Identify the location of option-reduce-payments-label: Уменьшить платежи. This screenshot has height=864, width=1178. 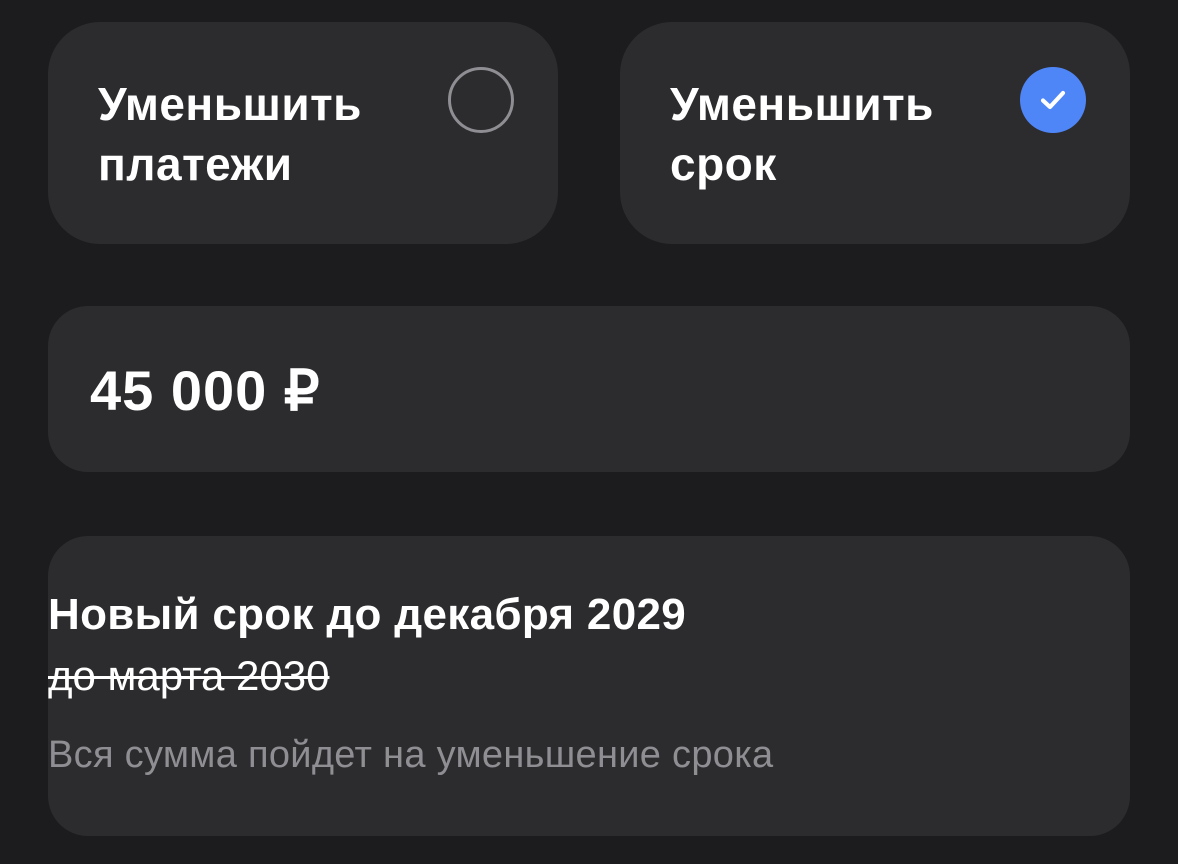
(230, 134).